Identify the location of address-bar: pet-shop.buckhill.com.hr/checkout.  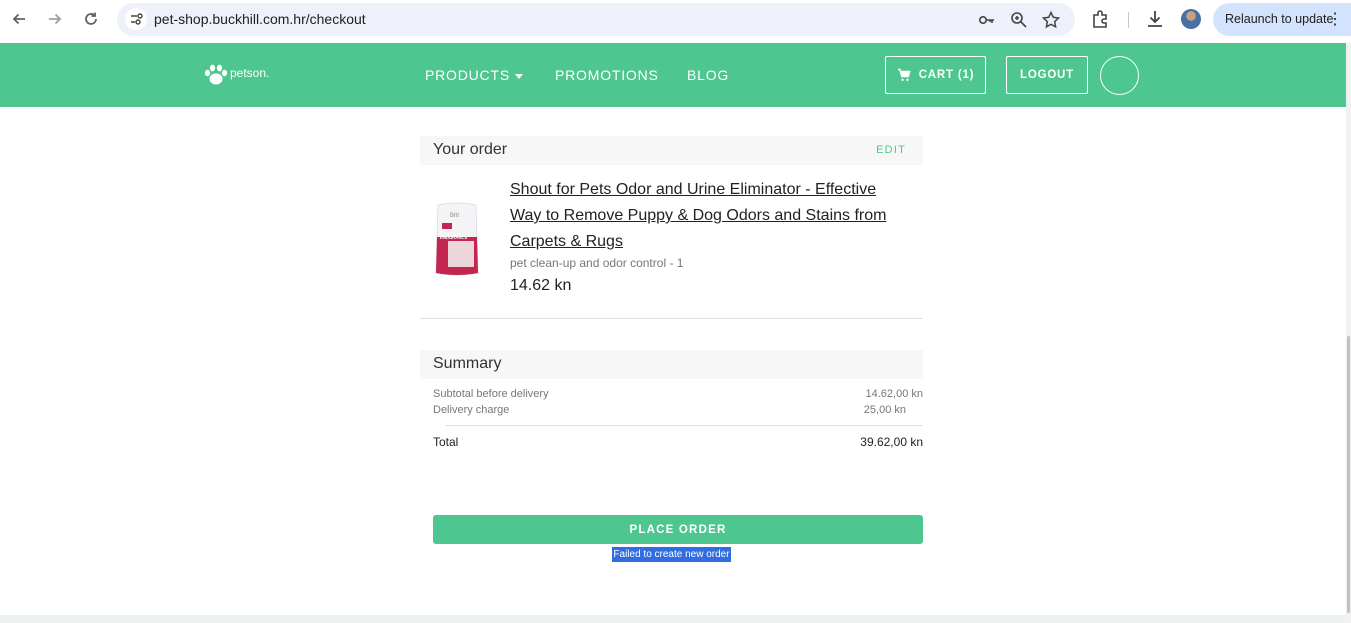
(596, 19).